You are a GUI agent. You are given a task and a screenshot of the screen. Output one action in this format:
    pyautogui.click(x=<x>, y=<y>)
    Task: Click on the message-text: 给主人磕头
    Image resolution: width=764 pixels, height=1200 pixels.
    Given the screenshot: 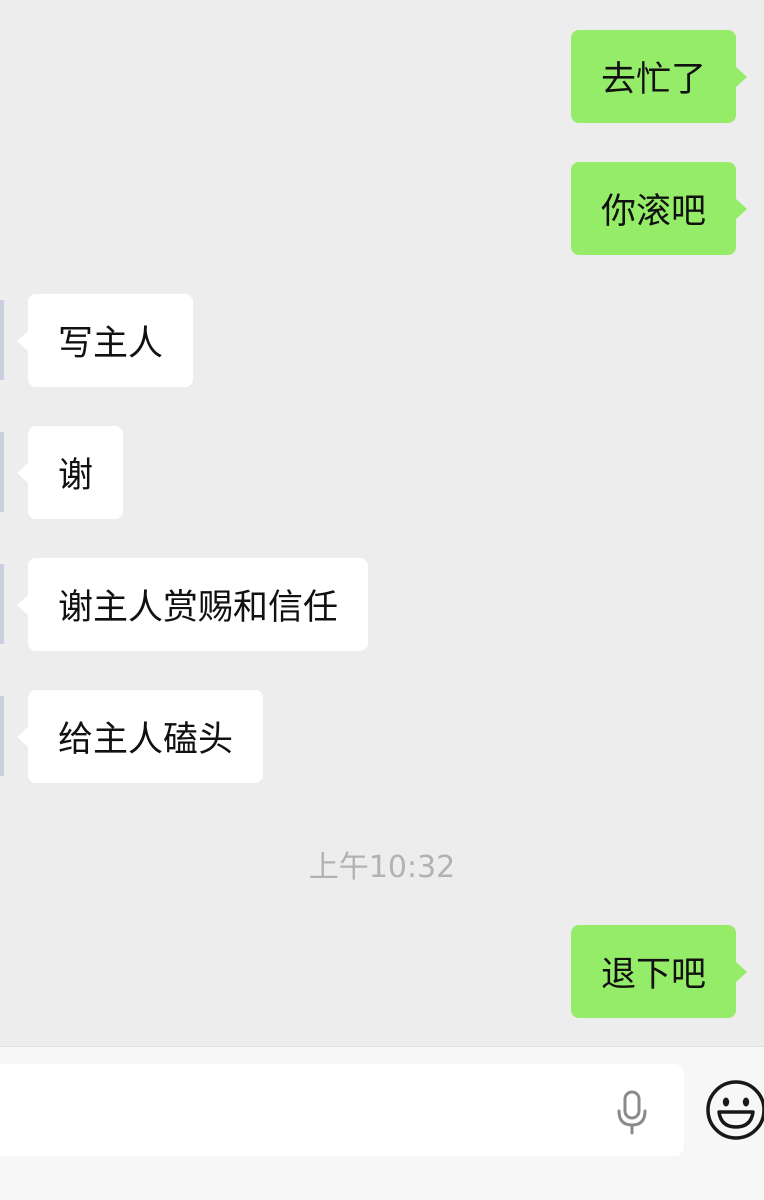 What is the action you would take?
    pyautogui.click(x=146, y=740)
    